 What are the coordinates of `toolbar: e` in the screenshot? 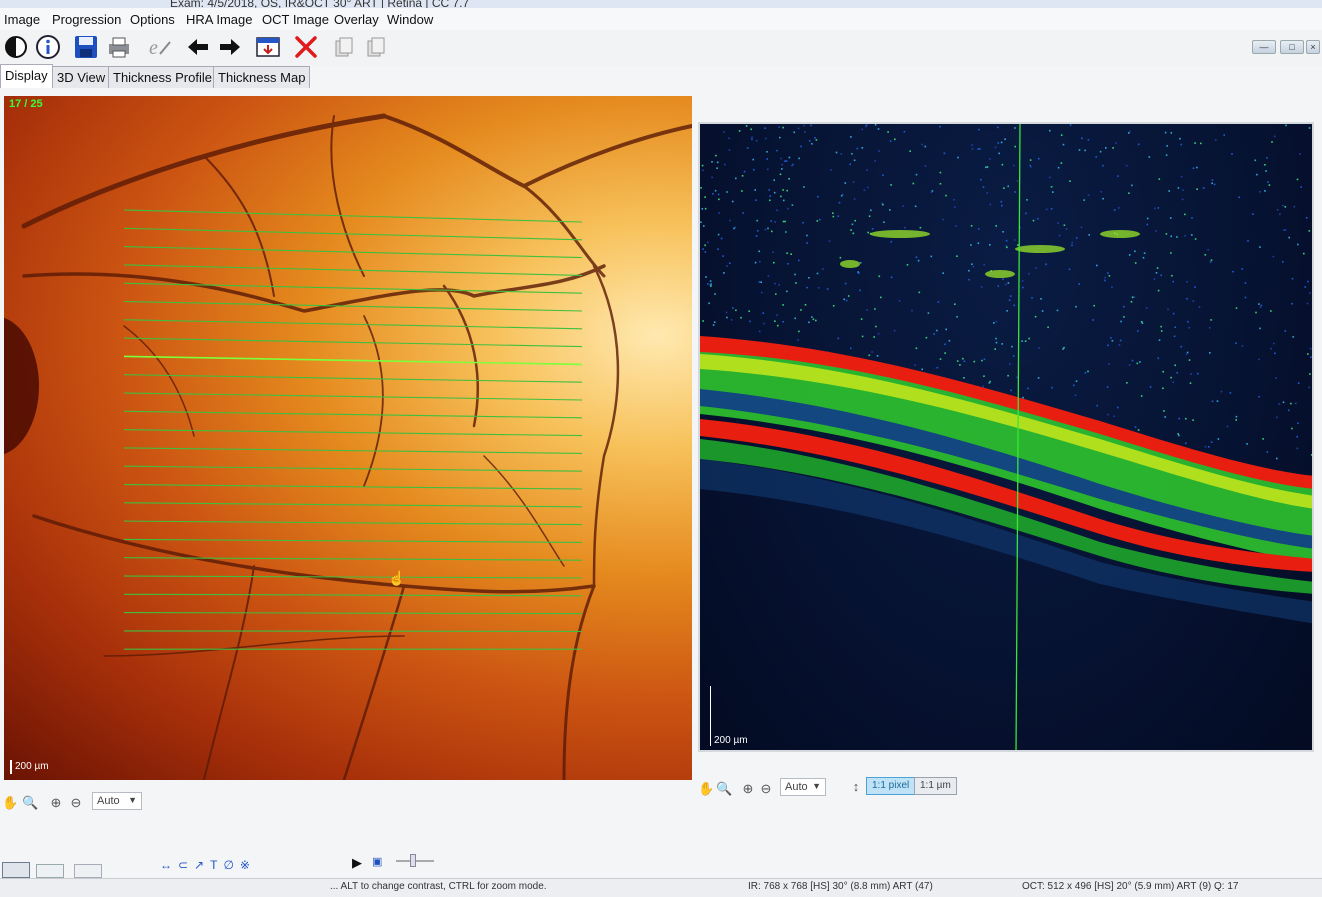 It's located at (661, 48).